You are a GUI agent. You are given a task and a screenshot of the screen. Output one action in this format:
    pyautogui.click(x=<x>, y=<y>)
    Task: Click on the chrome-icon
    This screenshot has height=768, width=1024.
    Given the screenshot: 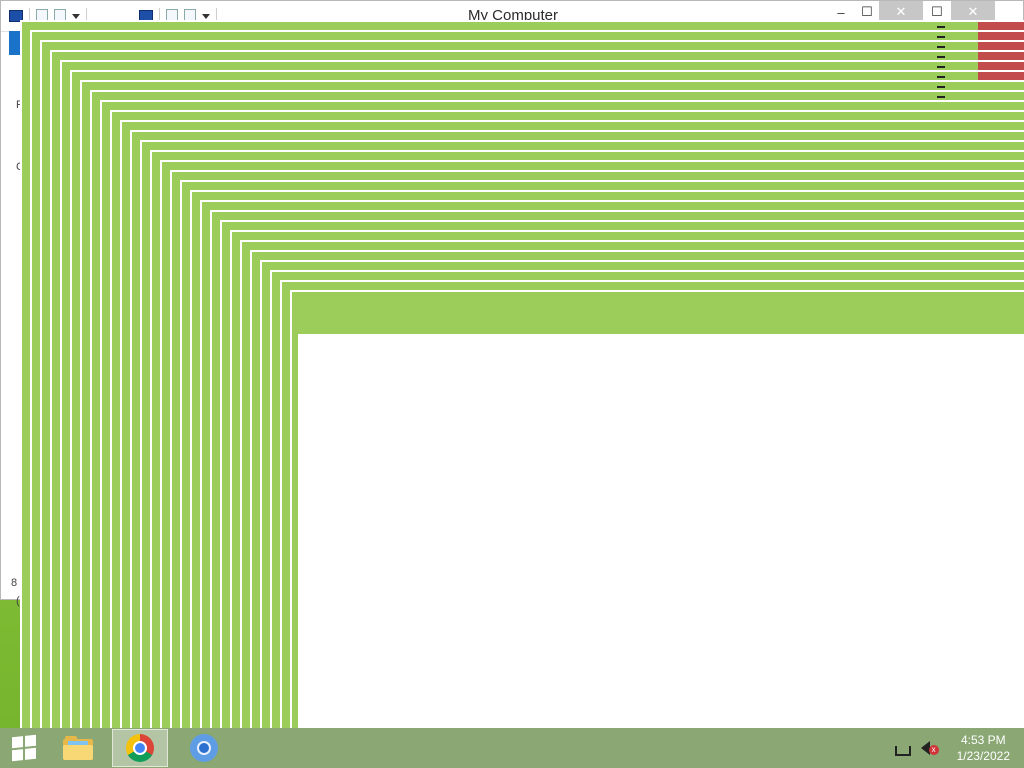 What is the action you would take?
    pyautogui.click(x=140, y=748)
    